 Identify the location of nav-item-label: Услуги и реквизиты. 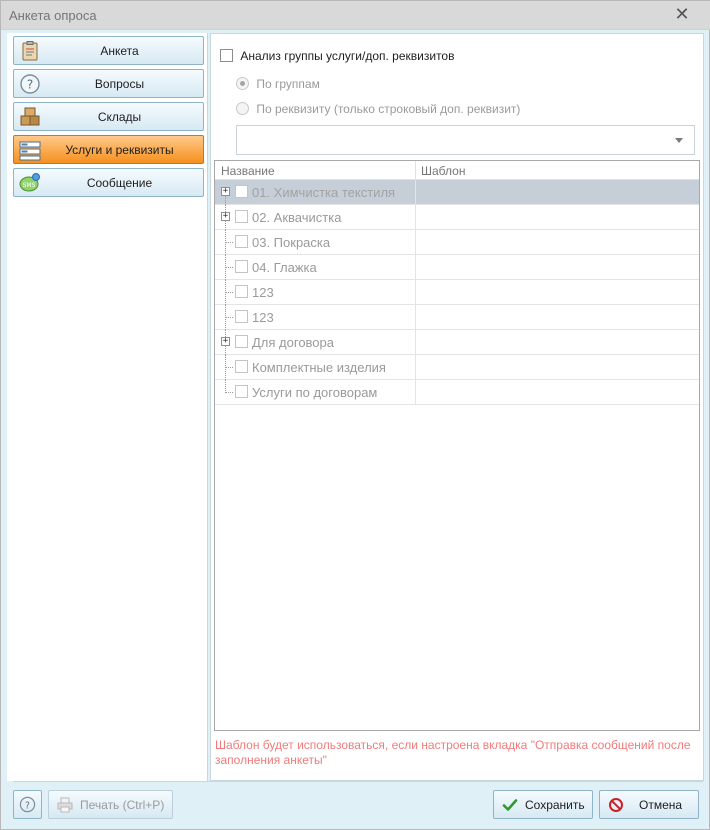
(119, 150).